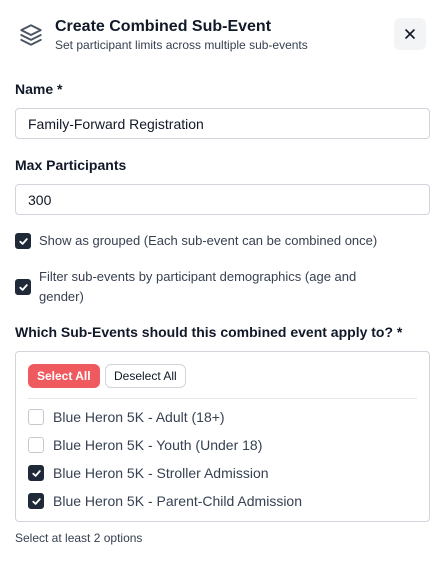 This screenshot has height=565, width=442. Describe the element at coordinates (145, 376) in the screenshot. I see `deselect-all-button: Deselect All` at that location.